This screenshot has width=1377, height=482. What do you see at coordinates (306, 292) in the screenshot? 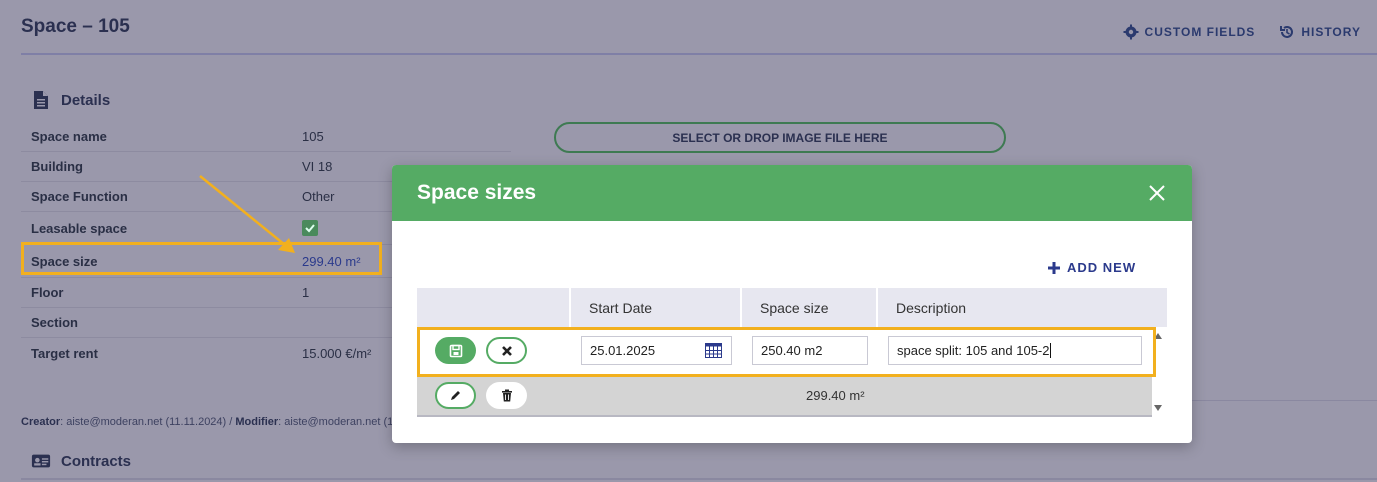
I see `detail-value: 1` at bounding box center [306, 292].